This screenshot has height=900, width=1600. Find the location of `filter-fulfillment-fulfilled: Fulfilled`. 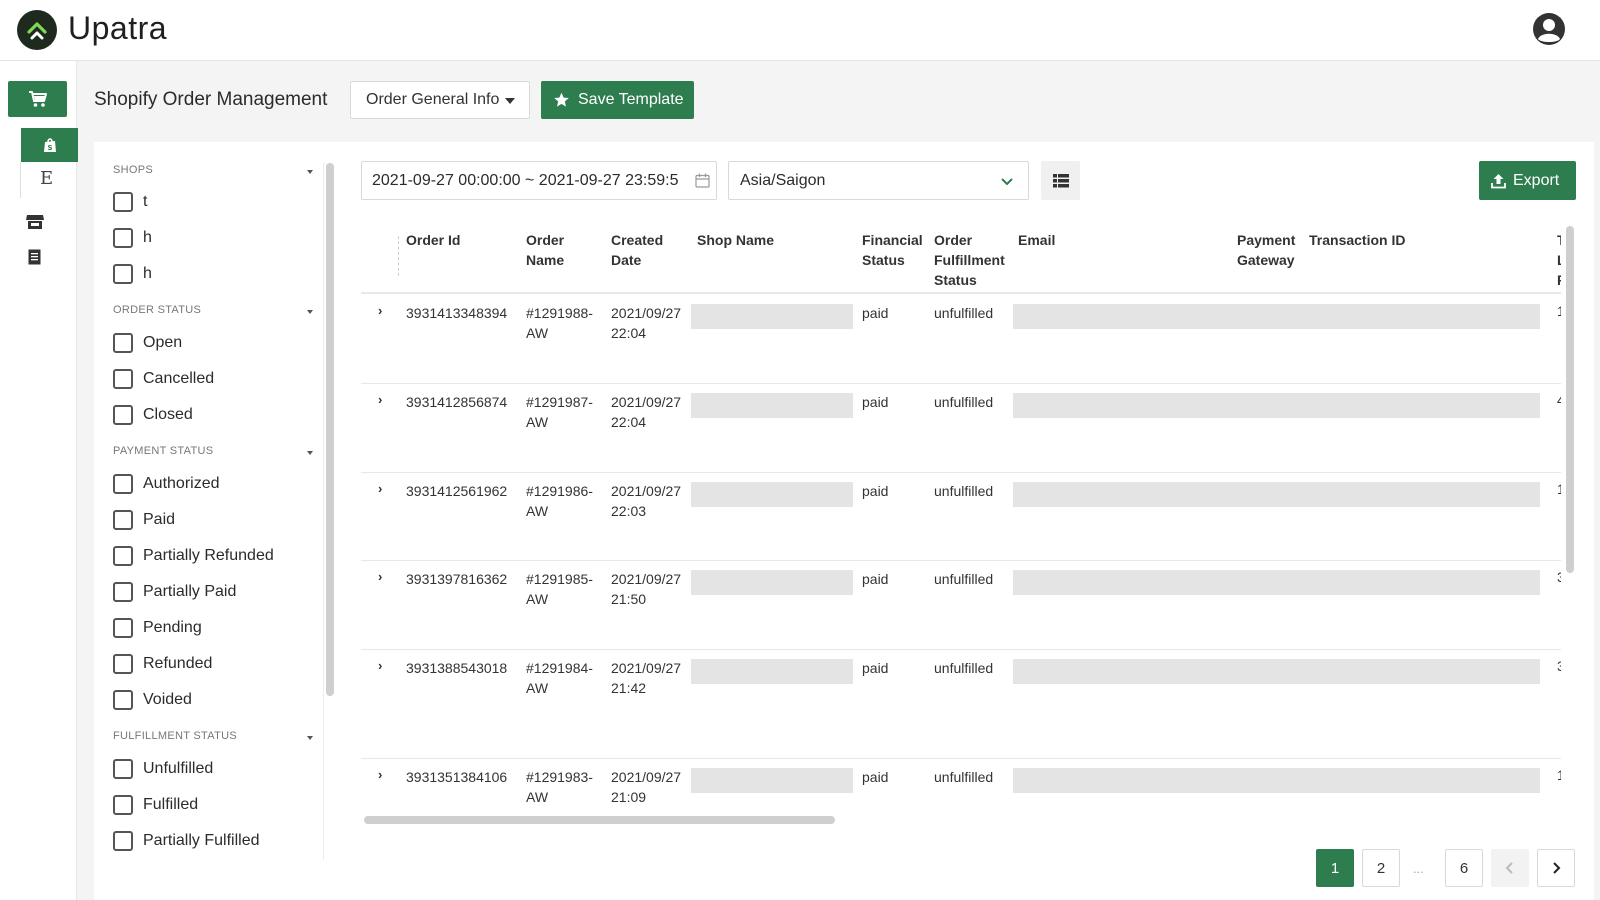

filter-fulfillment-fulfilled: Fulfilled is located at coordinates (155, 805).